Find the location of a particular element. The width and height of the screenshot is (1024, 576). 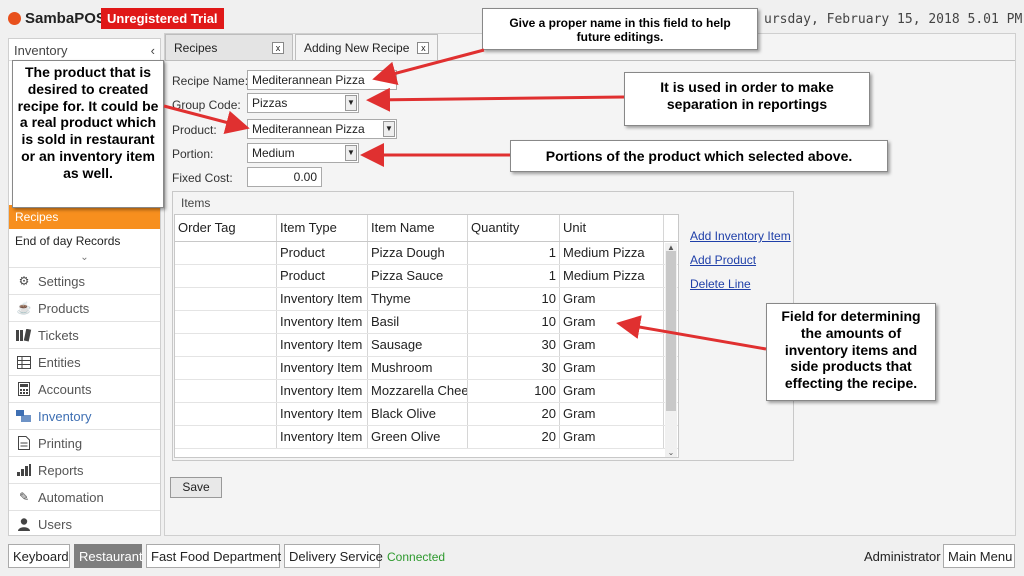

add-inventory-item-link: Add Inventory Item is located at coordinates (740, 236).